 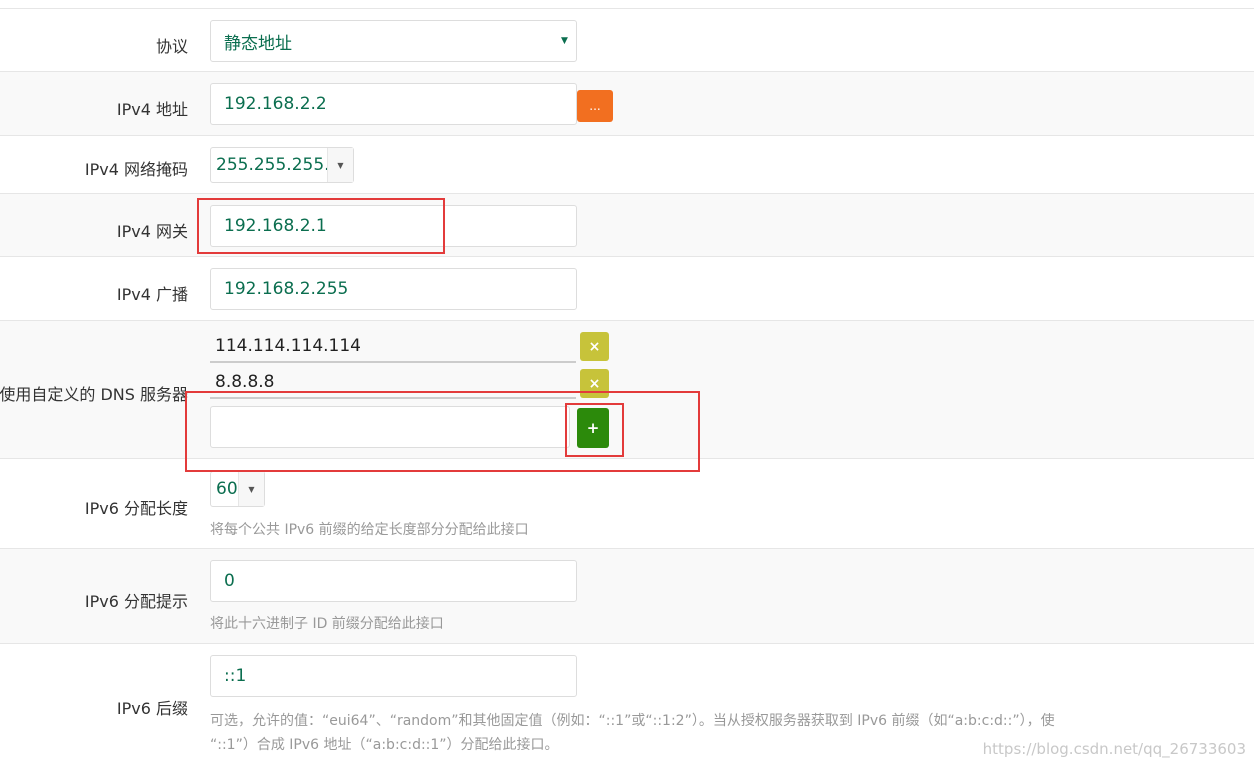 I want to click on ipv4-broadcast-row: IPv4 广播 192.168.2.255, so click(x=627, y=288).